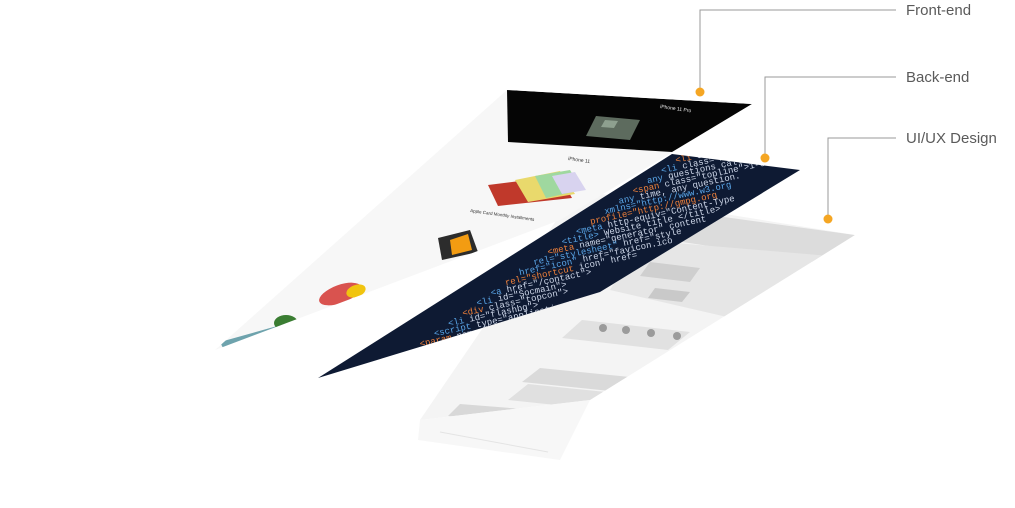  I want to click on product-watch-face, so click(429, 291).